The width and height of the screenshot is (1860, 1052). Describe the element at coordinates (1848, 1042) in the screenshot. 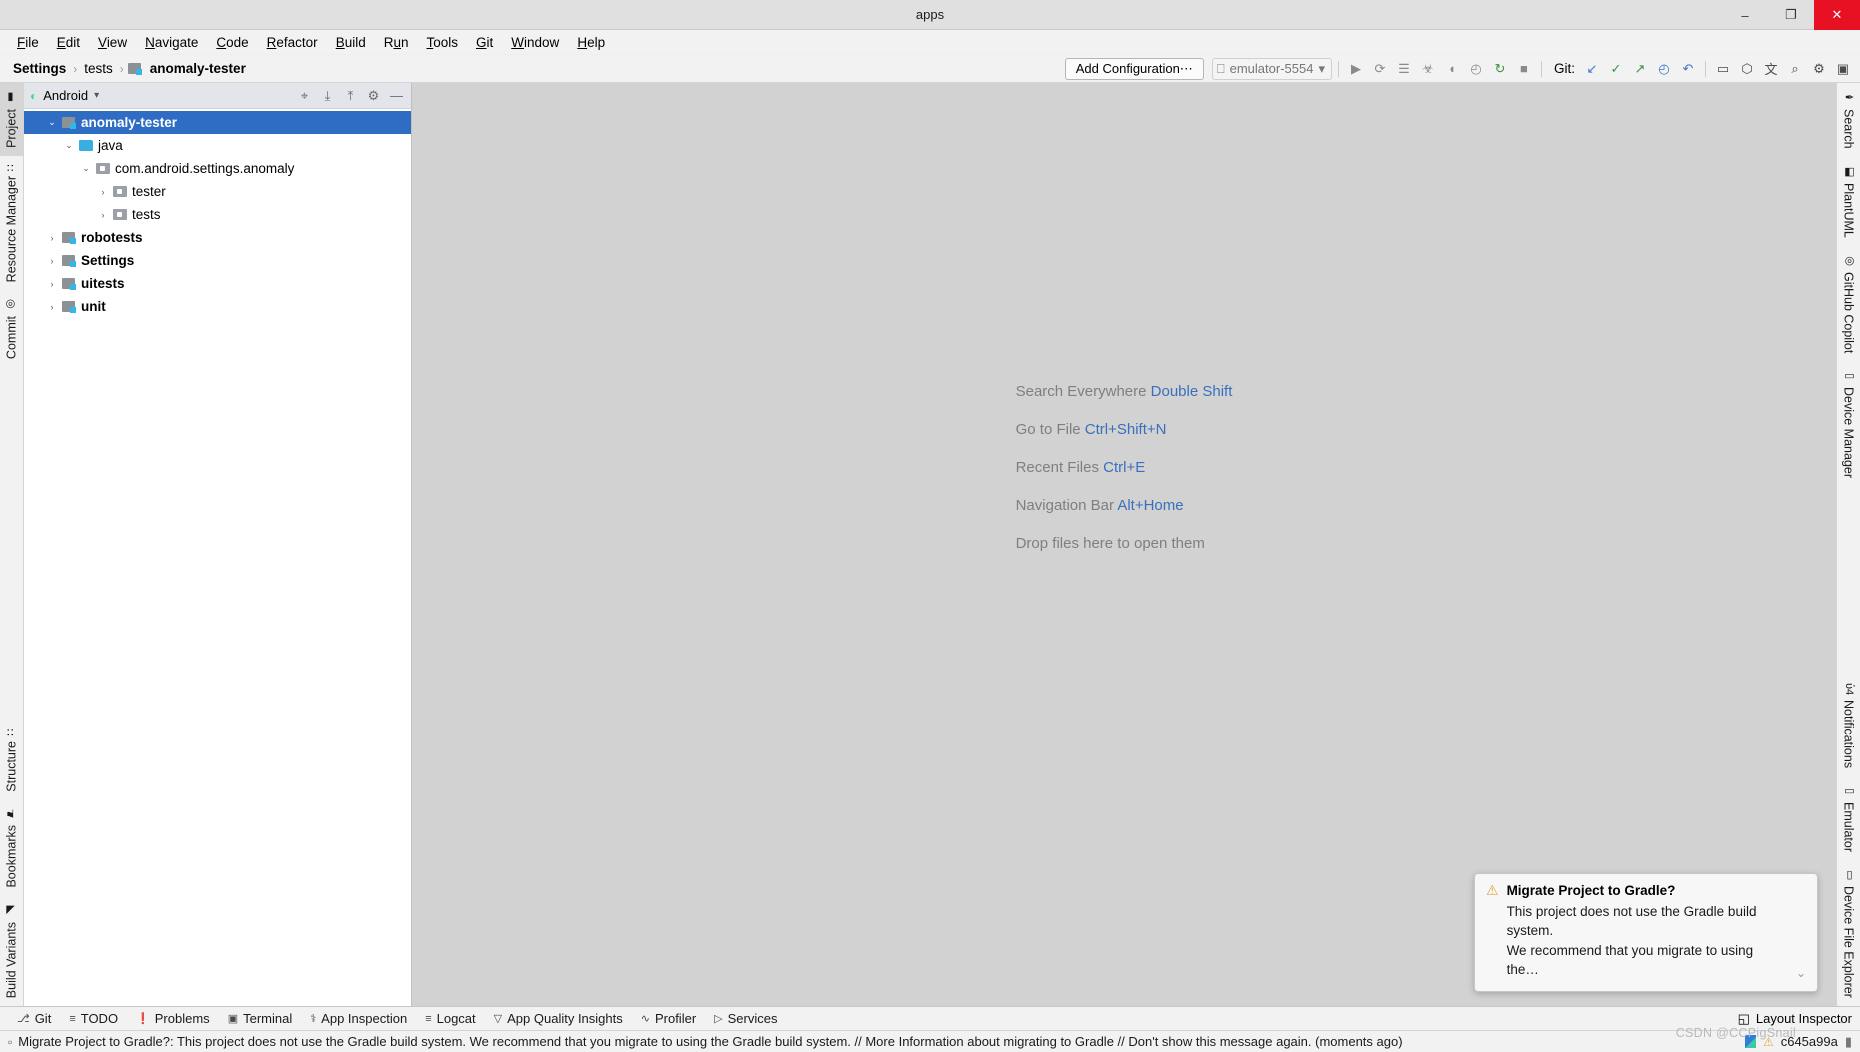

I see `memory-indicator-icon: ▮` at that location.